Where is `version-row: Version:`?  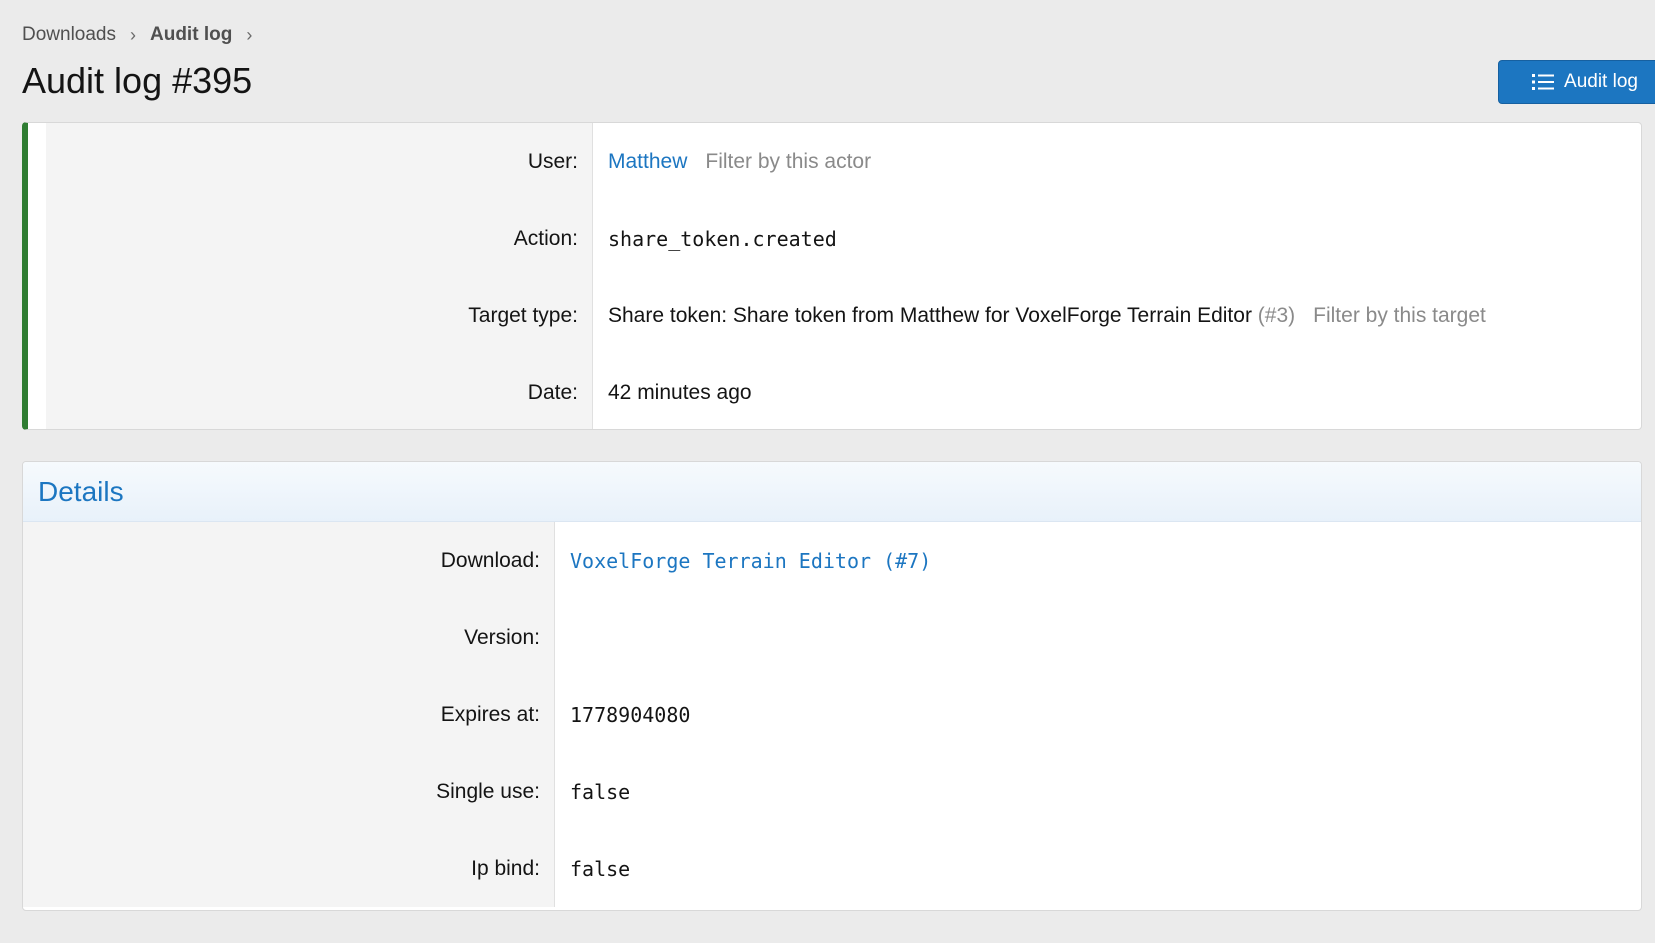
version-row: Version: is located at coordinates (832, 637).